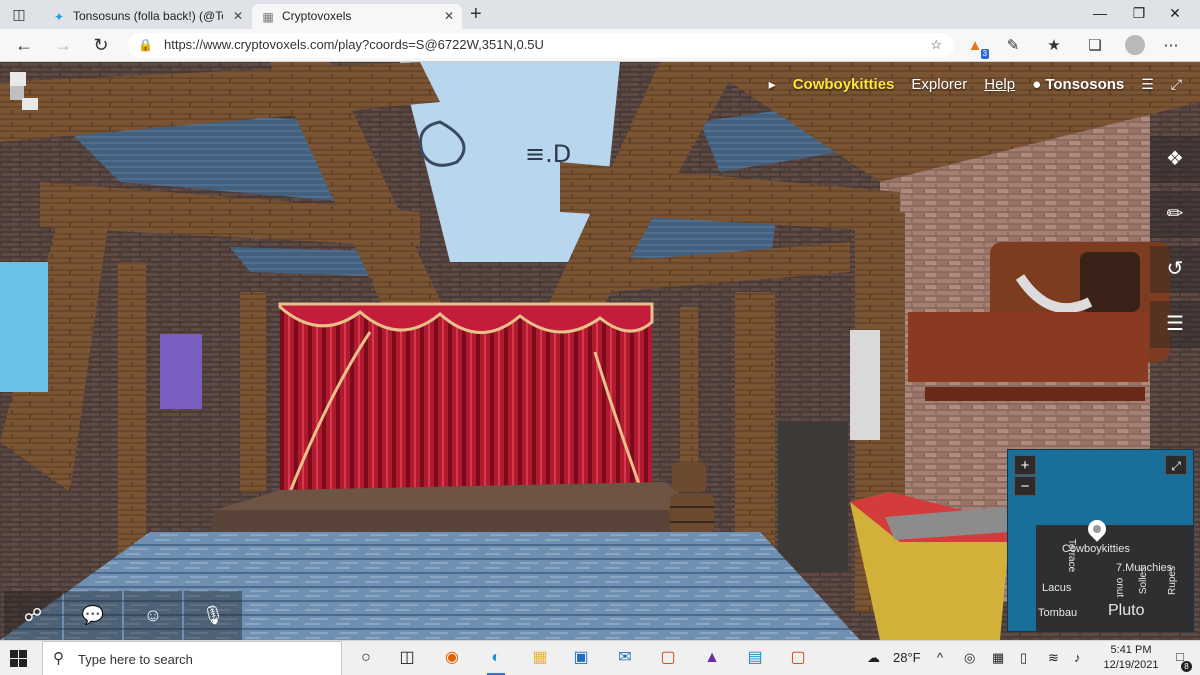 The height and width of the screenshot is (675, 1200). I want to click on volume-muted-icon: ♪, so click(1077, 657).